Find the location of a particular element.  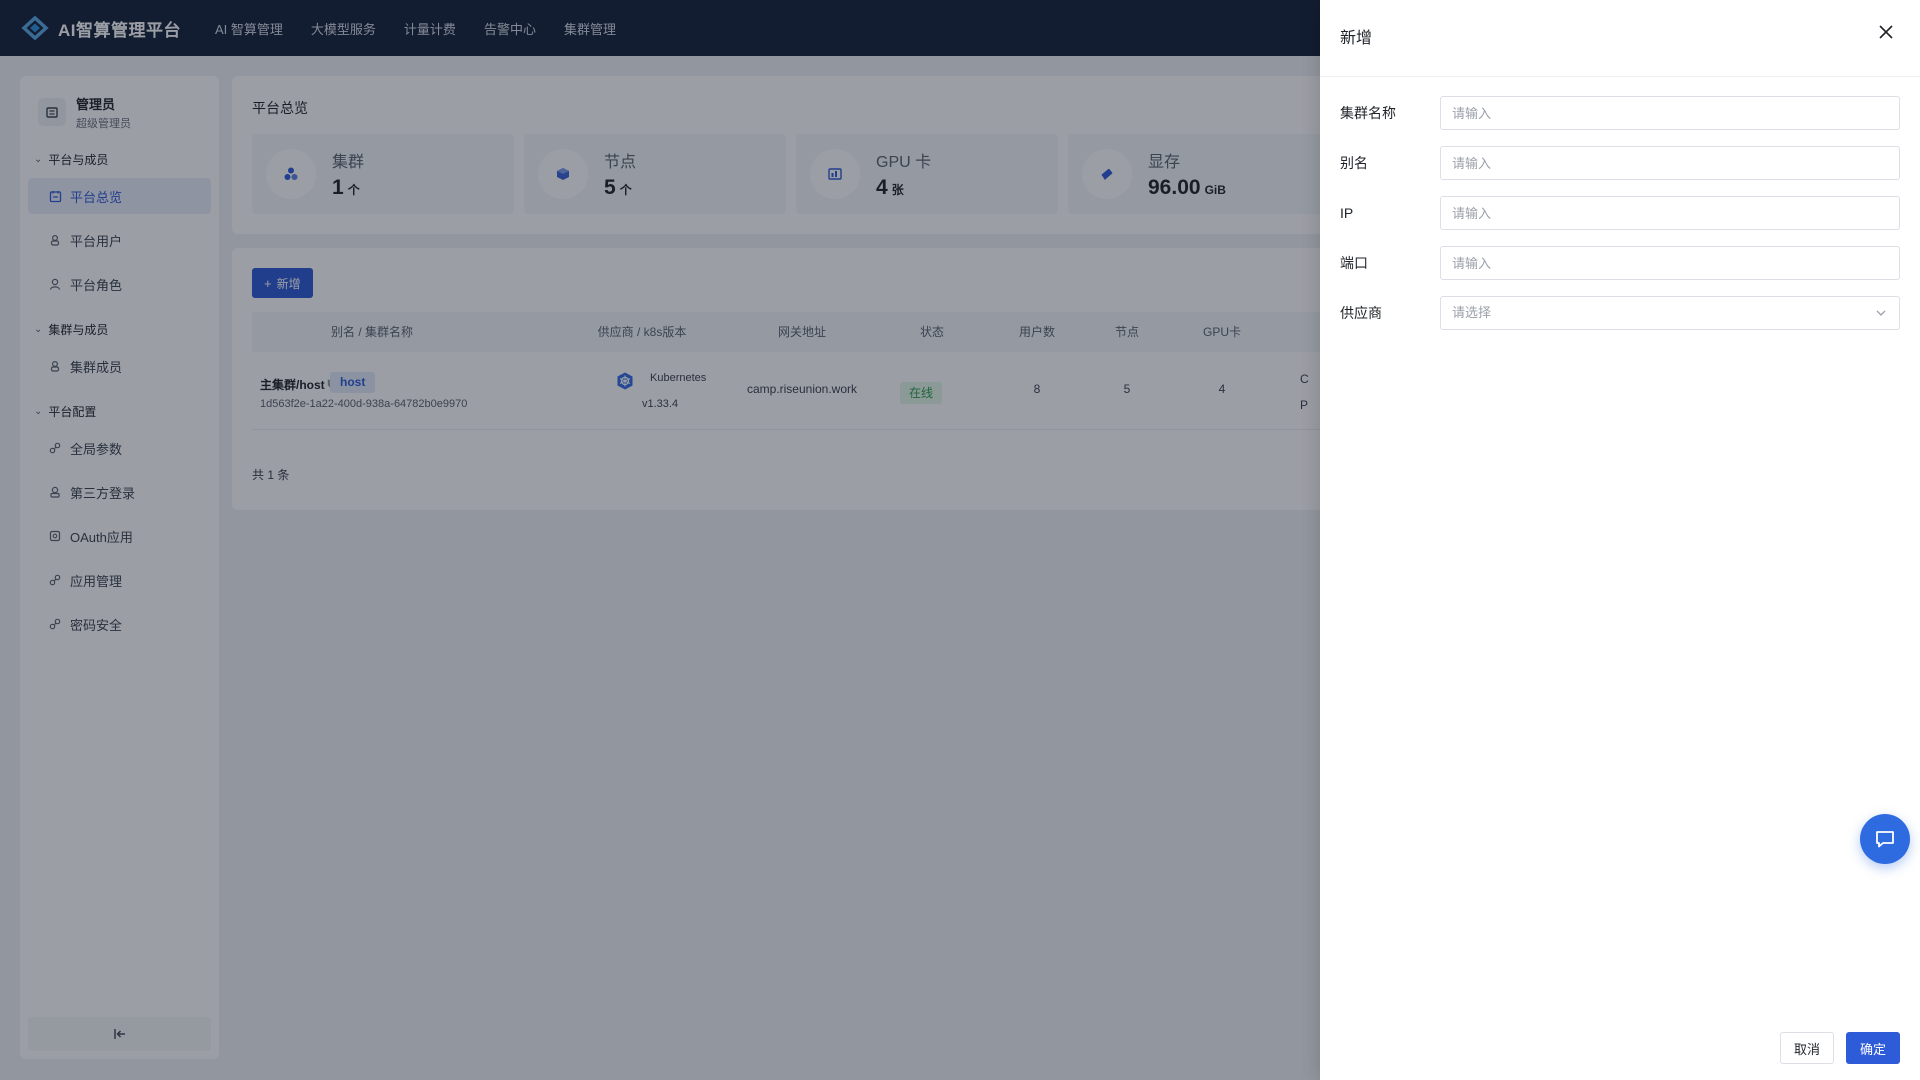

drawer-header: 新增 is located at coordinates (1620, 38).